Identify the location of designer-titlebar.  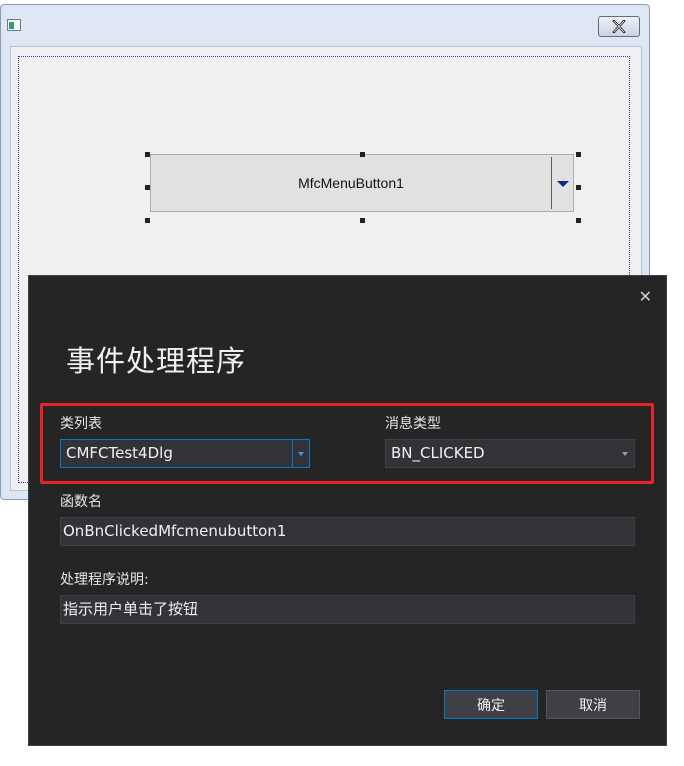
(325, 25).